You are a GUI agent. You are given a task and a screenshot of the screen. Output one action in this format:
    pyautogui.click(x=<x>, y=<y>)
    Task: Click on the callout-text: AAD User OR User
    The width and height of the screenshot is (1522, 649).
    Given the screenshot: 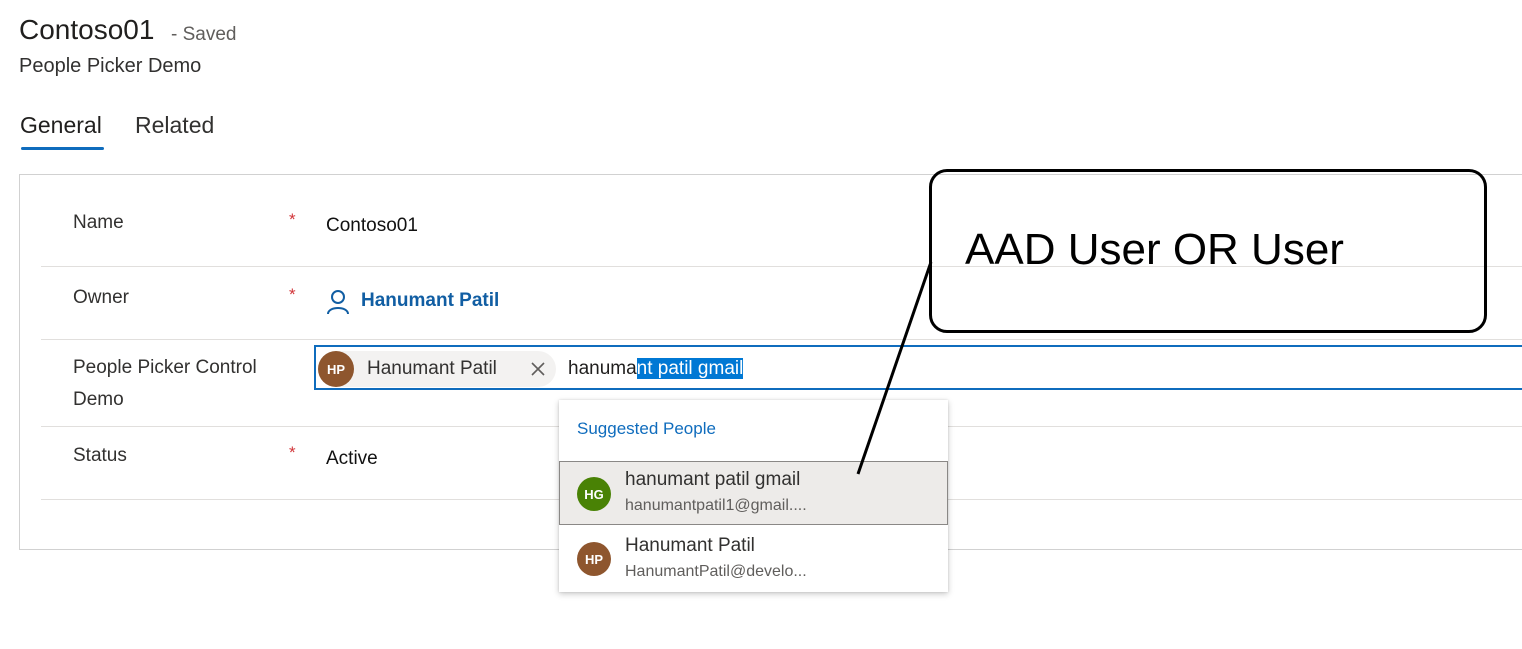 What is the action you would take?
    pyautogui.click(x=1154, y=249)
    